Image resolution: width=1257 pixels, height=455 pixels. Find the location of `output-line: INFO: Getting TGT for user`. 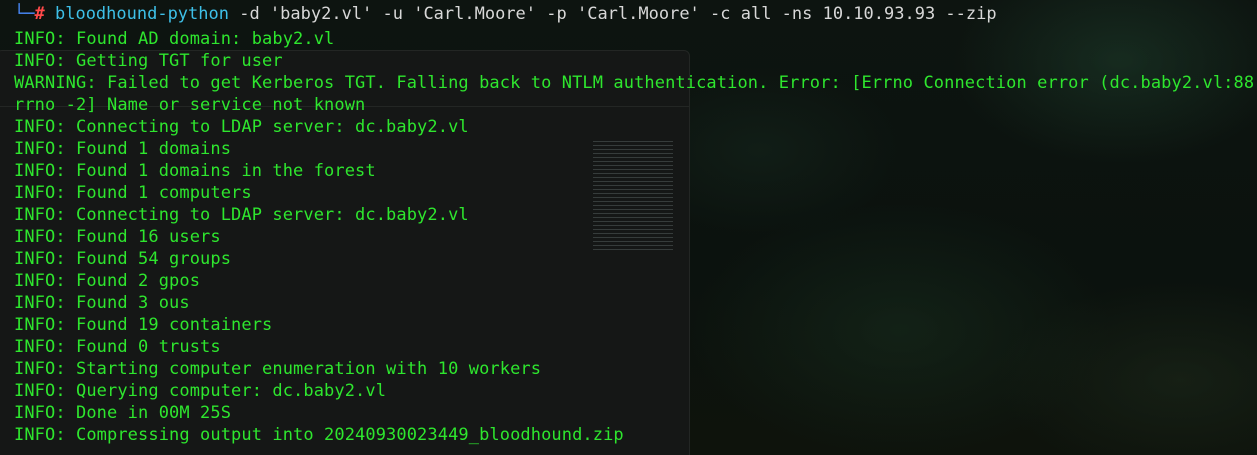

output-line: INFO: Getting TGT for user is located at coordinates (148, 61).